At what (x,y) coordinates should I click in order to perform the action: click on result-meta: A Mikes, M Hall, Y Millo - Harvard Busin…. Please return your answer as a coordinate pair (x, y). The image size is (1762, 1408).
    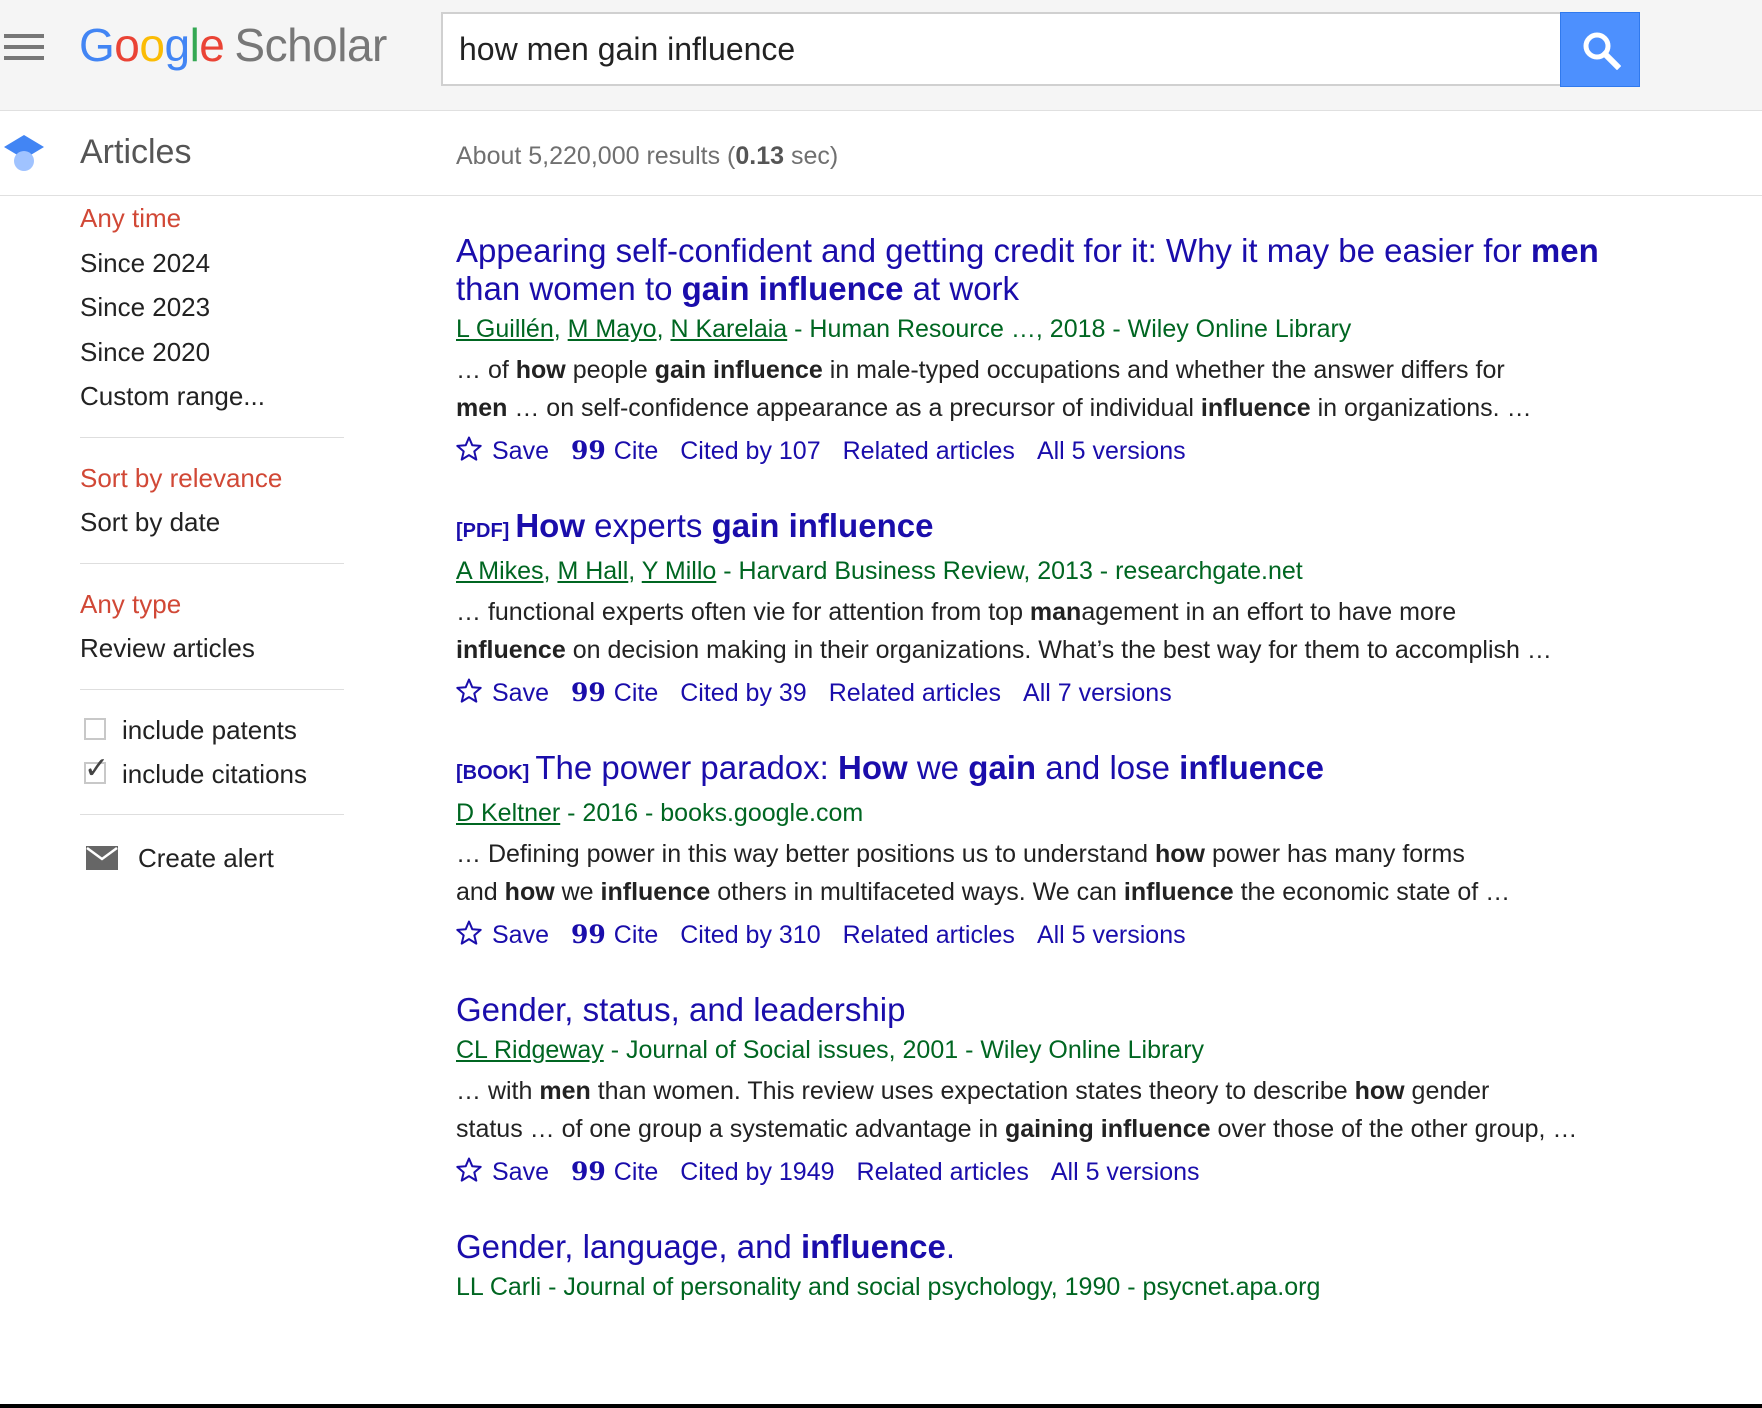
    Looking at the image, I should click on (879, 571).